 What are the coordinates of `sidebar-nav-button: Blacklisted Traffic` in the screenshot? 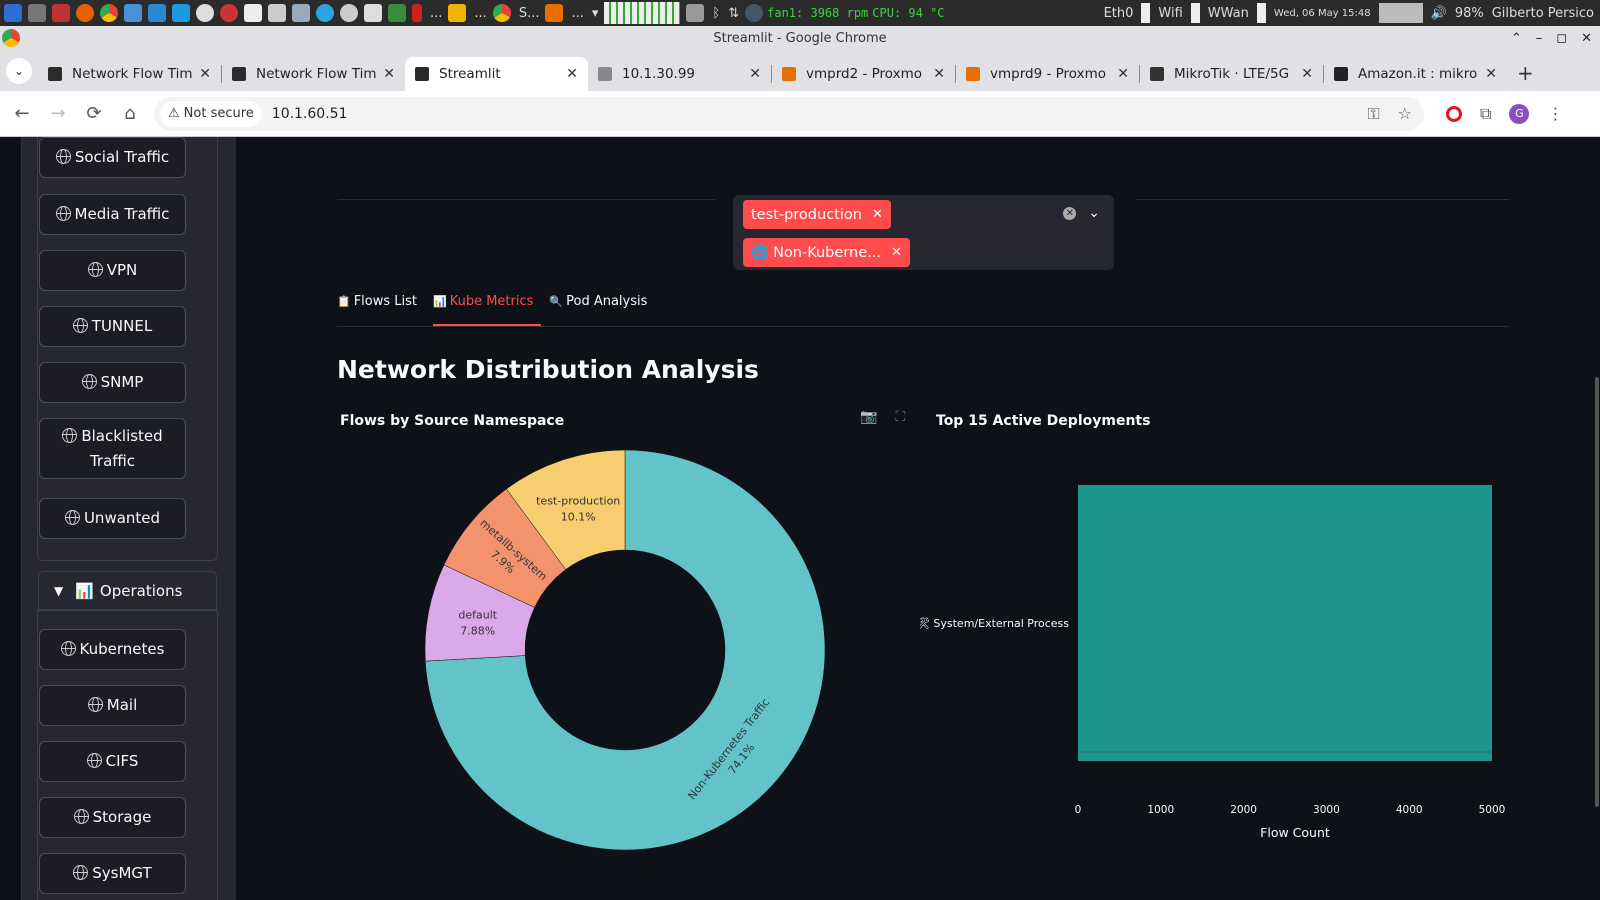 It's located at (112, 448).